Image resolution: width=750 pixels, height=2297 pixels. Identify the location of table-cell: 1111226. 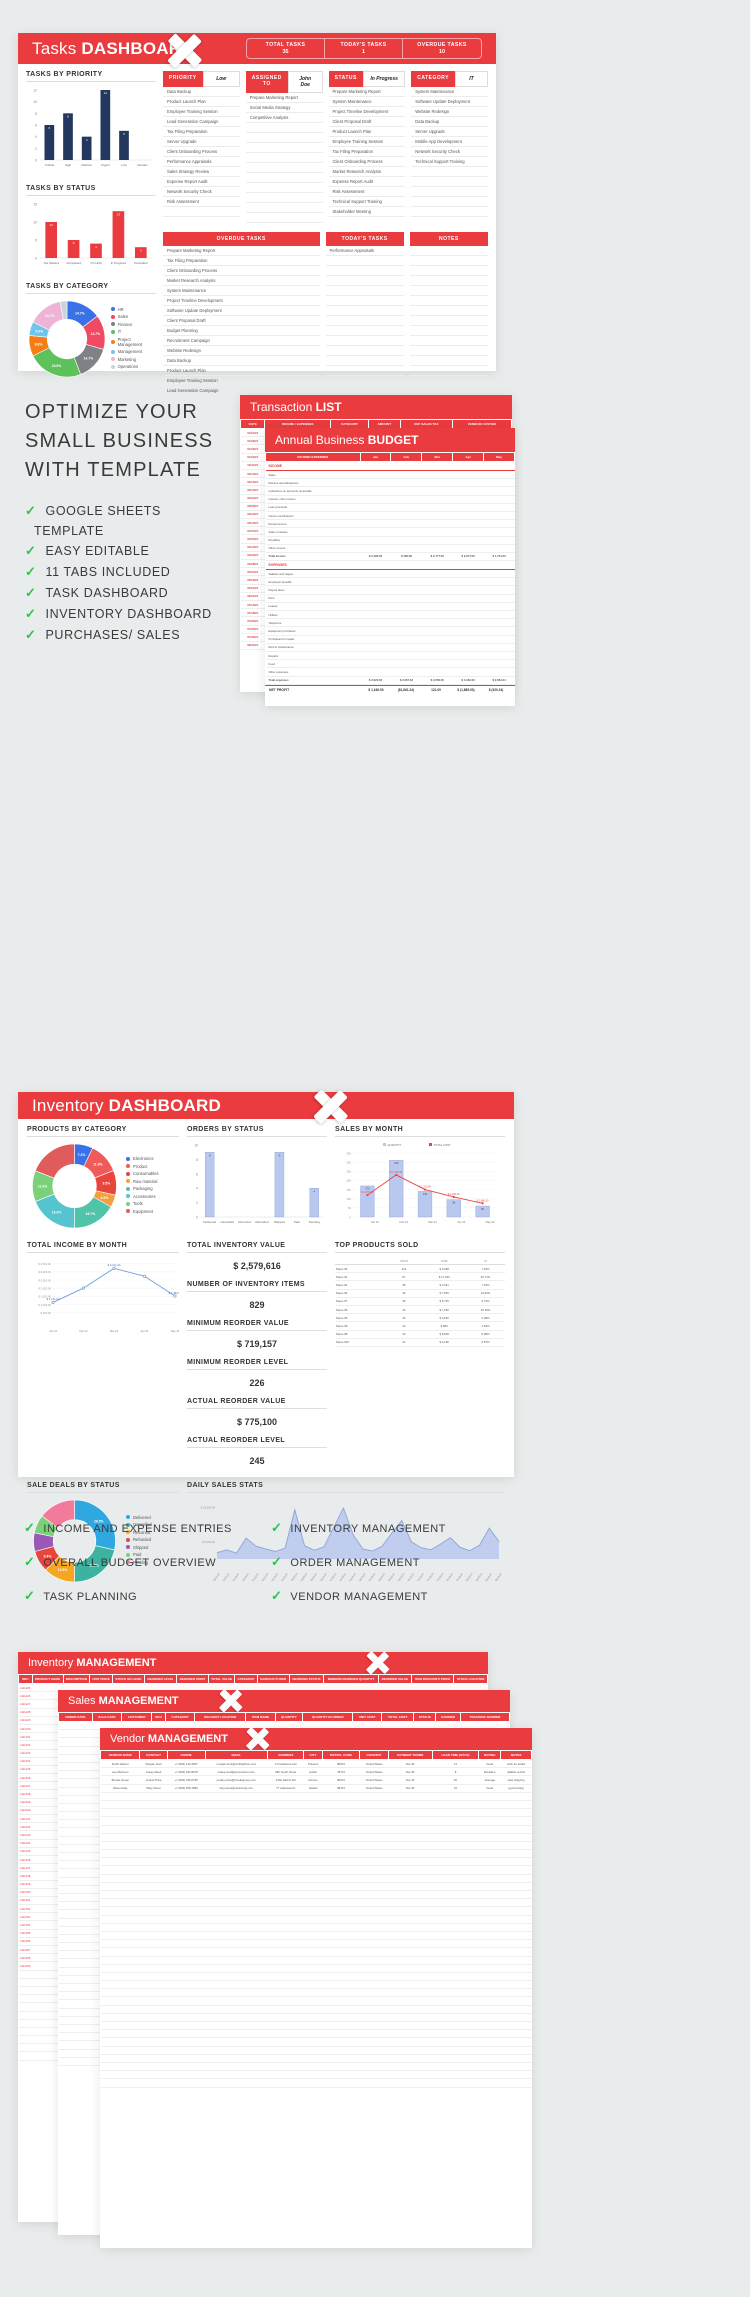
(25, 1696).